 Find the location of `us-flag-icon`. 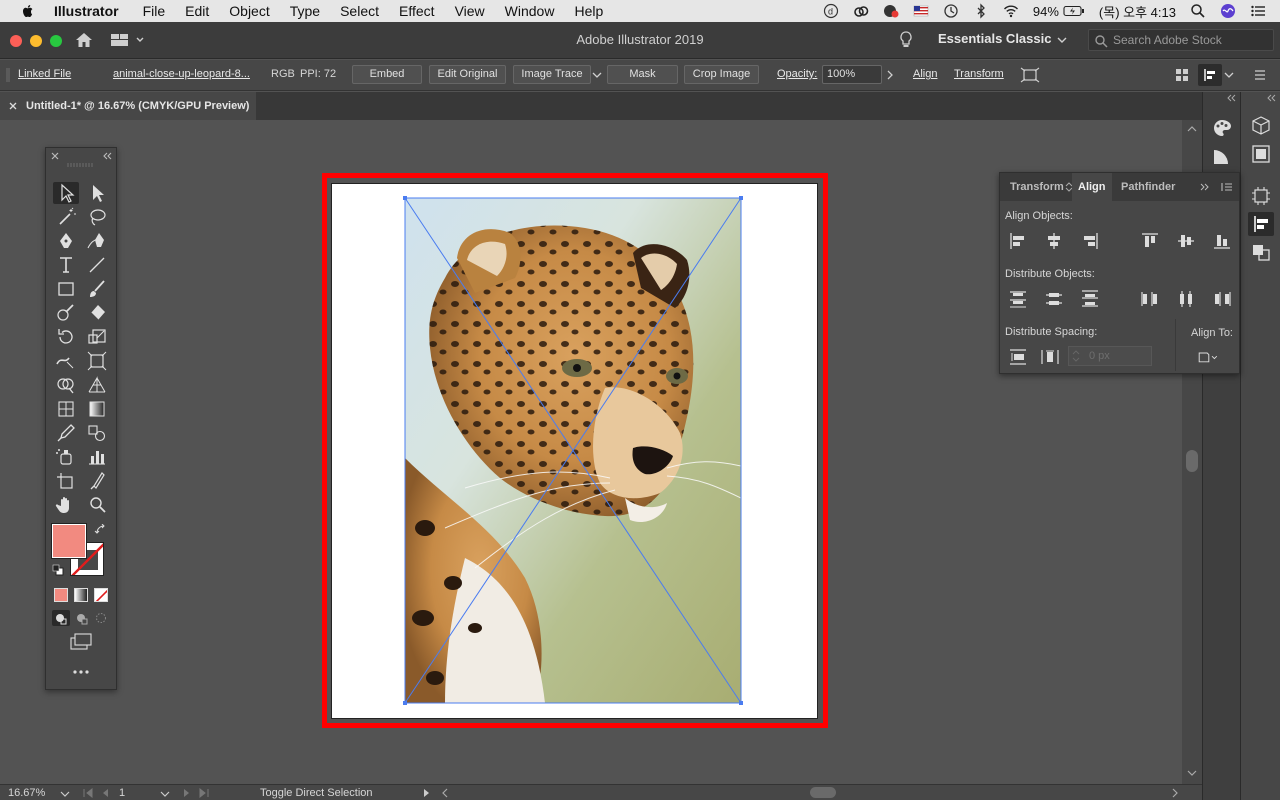

us-flag-icon is located at coordinates (921, 11).